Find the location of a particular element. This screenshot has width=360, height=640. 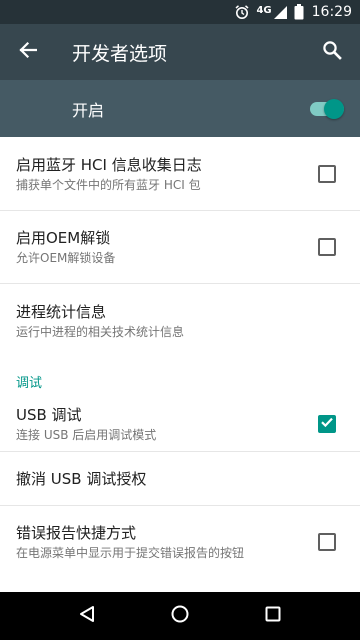

pref-title: 进程统计信息 is located at coordinates (61, 312).